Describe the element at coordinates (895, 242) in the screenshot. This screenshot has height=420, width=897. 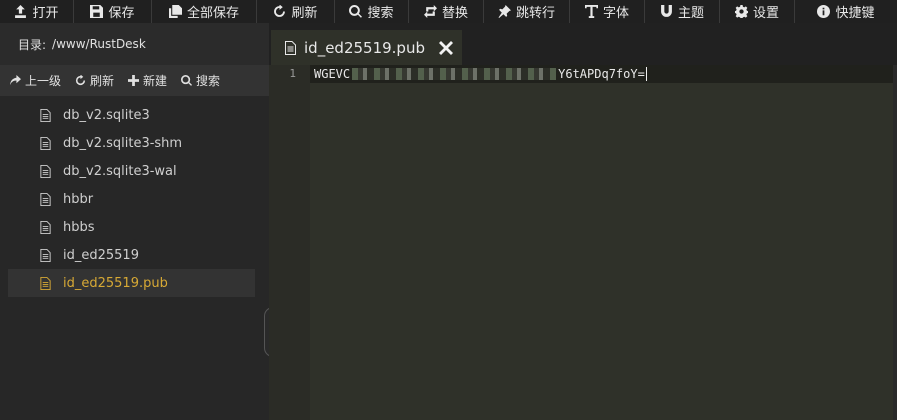
I see `editor-scrollbar` at that location.